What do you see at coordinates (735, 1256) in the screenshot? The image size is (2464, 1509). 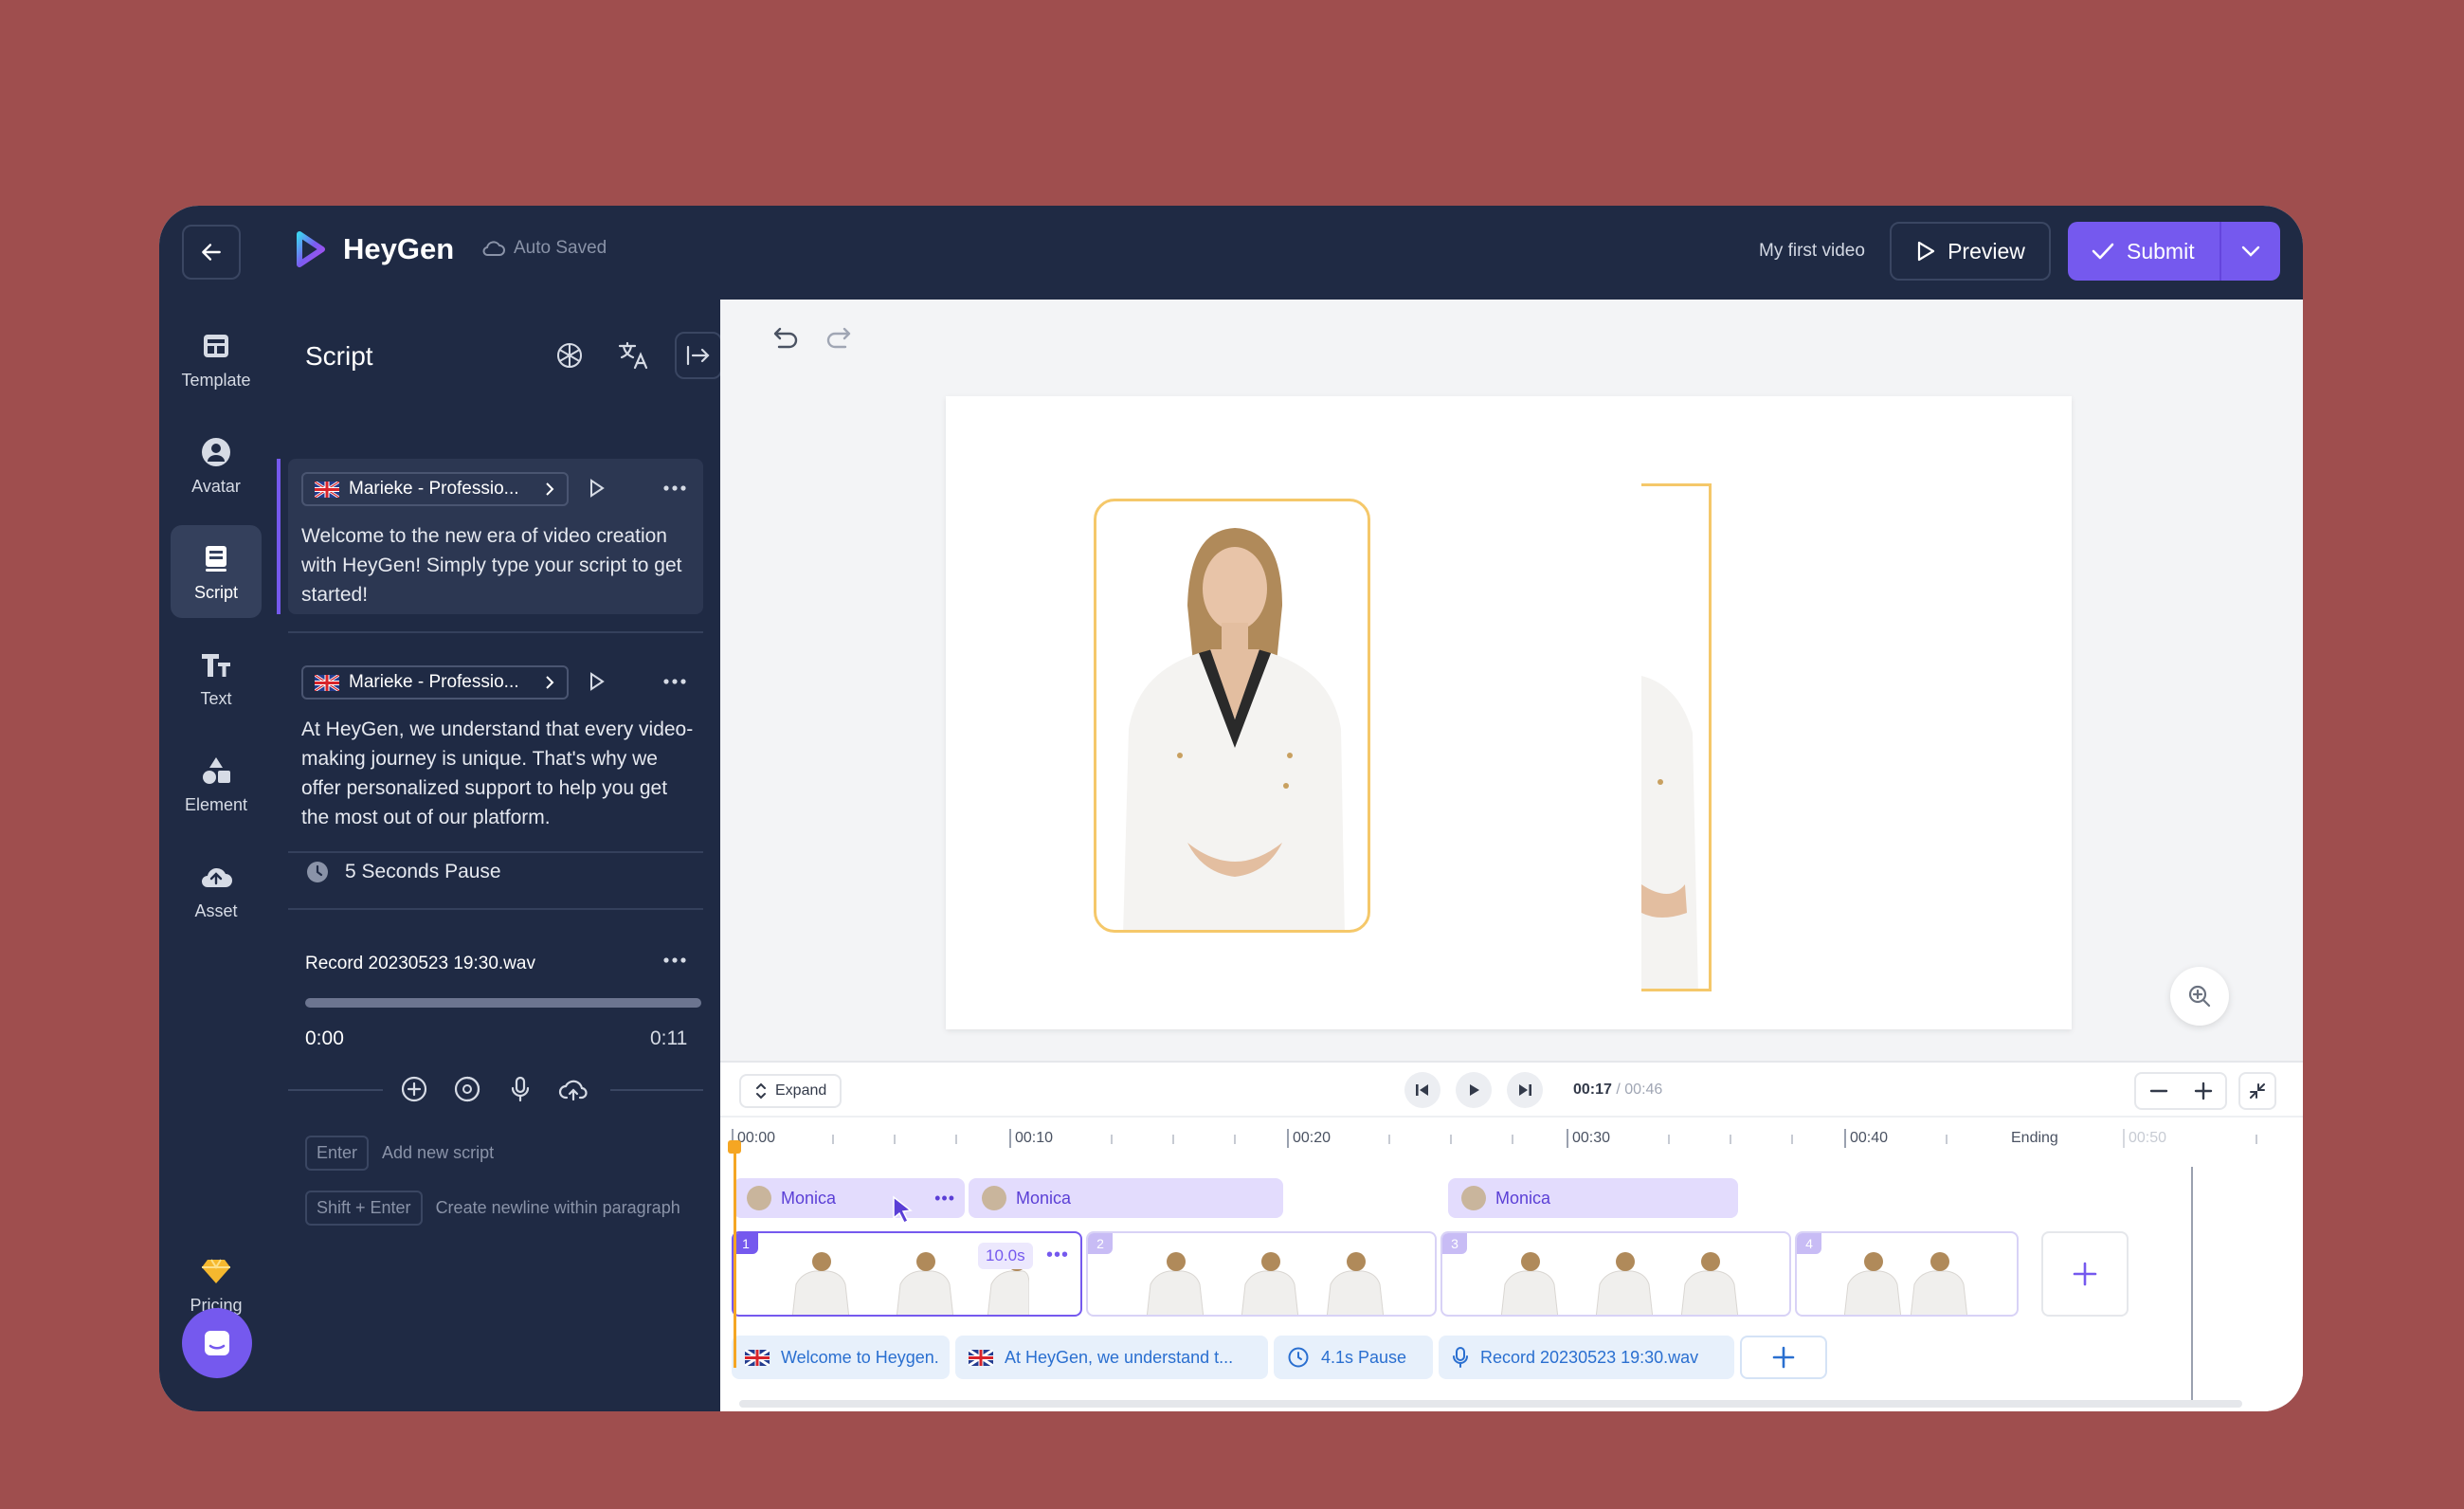 I see `playhead` at bounding box center [735, 1256].